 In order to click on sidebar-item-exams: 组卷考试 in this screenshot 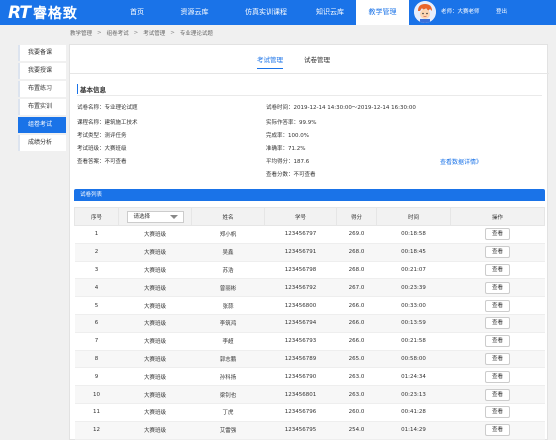, I will do `click(42, 125)`.